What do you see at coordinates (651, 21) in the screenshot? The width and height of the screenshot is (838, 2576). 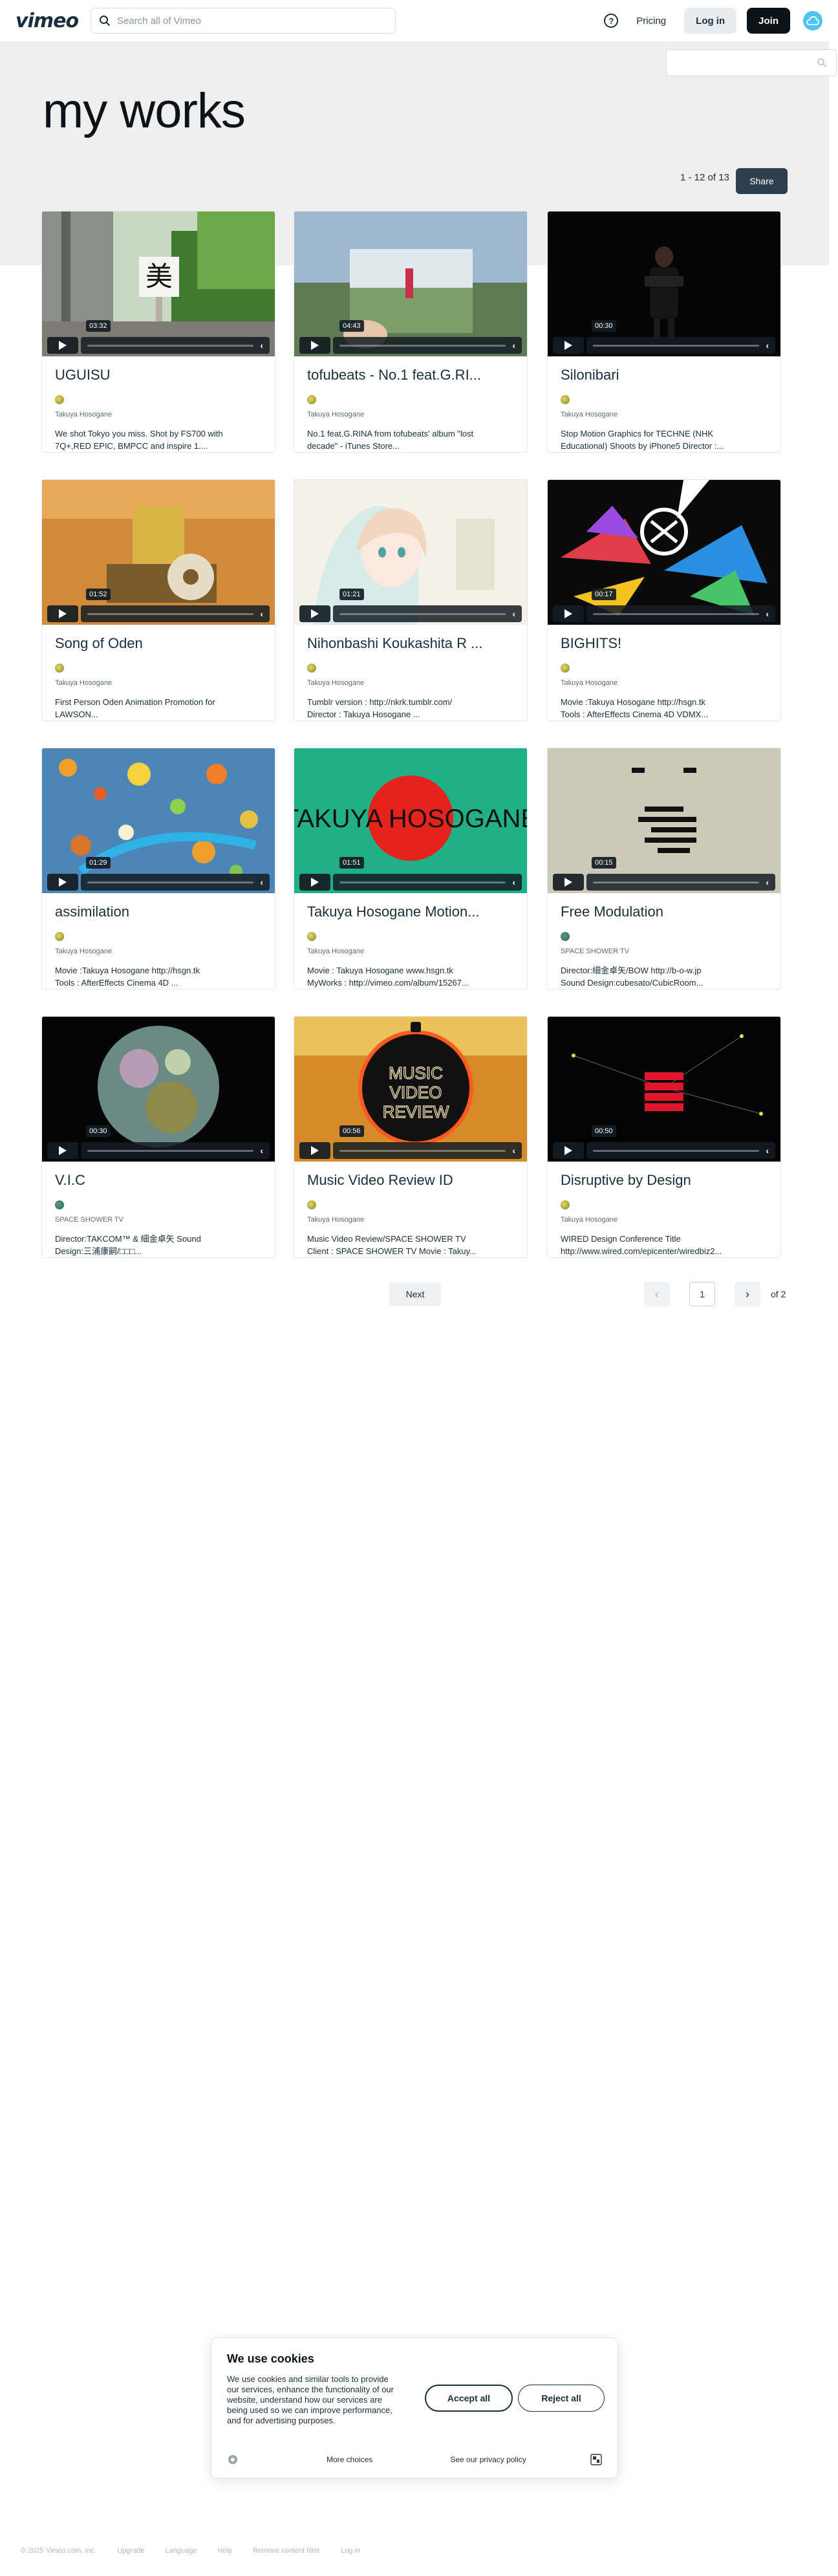 I see `pricing-link: Pricing` at bounding box center [651, 21].